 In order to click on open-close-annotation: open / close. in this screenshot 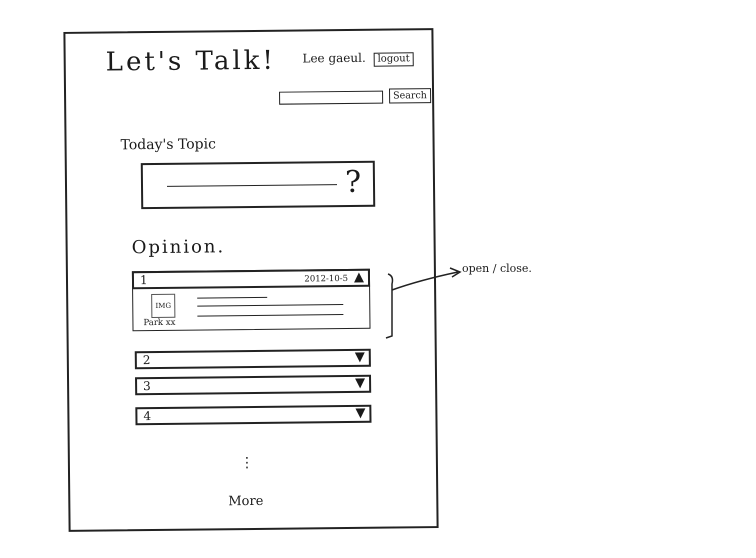, I will do `click(497, 268)`.